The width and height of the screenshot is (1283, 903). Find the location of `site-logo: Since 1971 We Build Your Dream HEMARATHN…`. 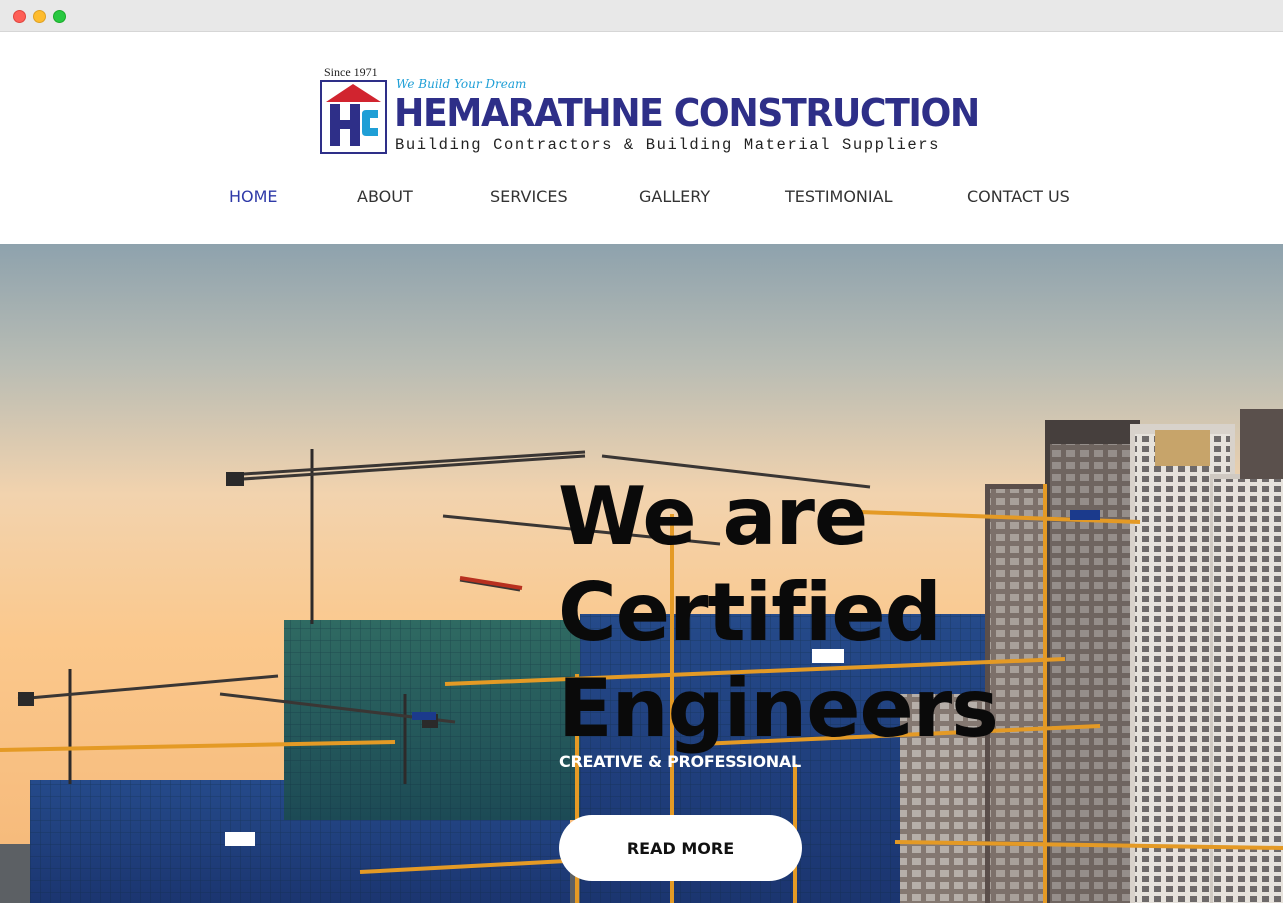

site-logo: Since 1971 We Build Your Dream HEMARATHN… is located at coordinates (649, 127).